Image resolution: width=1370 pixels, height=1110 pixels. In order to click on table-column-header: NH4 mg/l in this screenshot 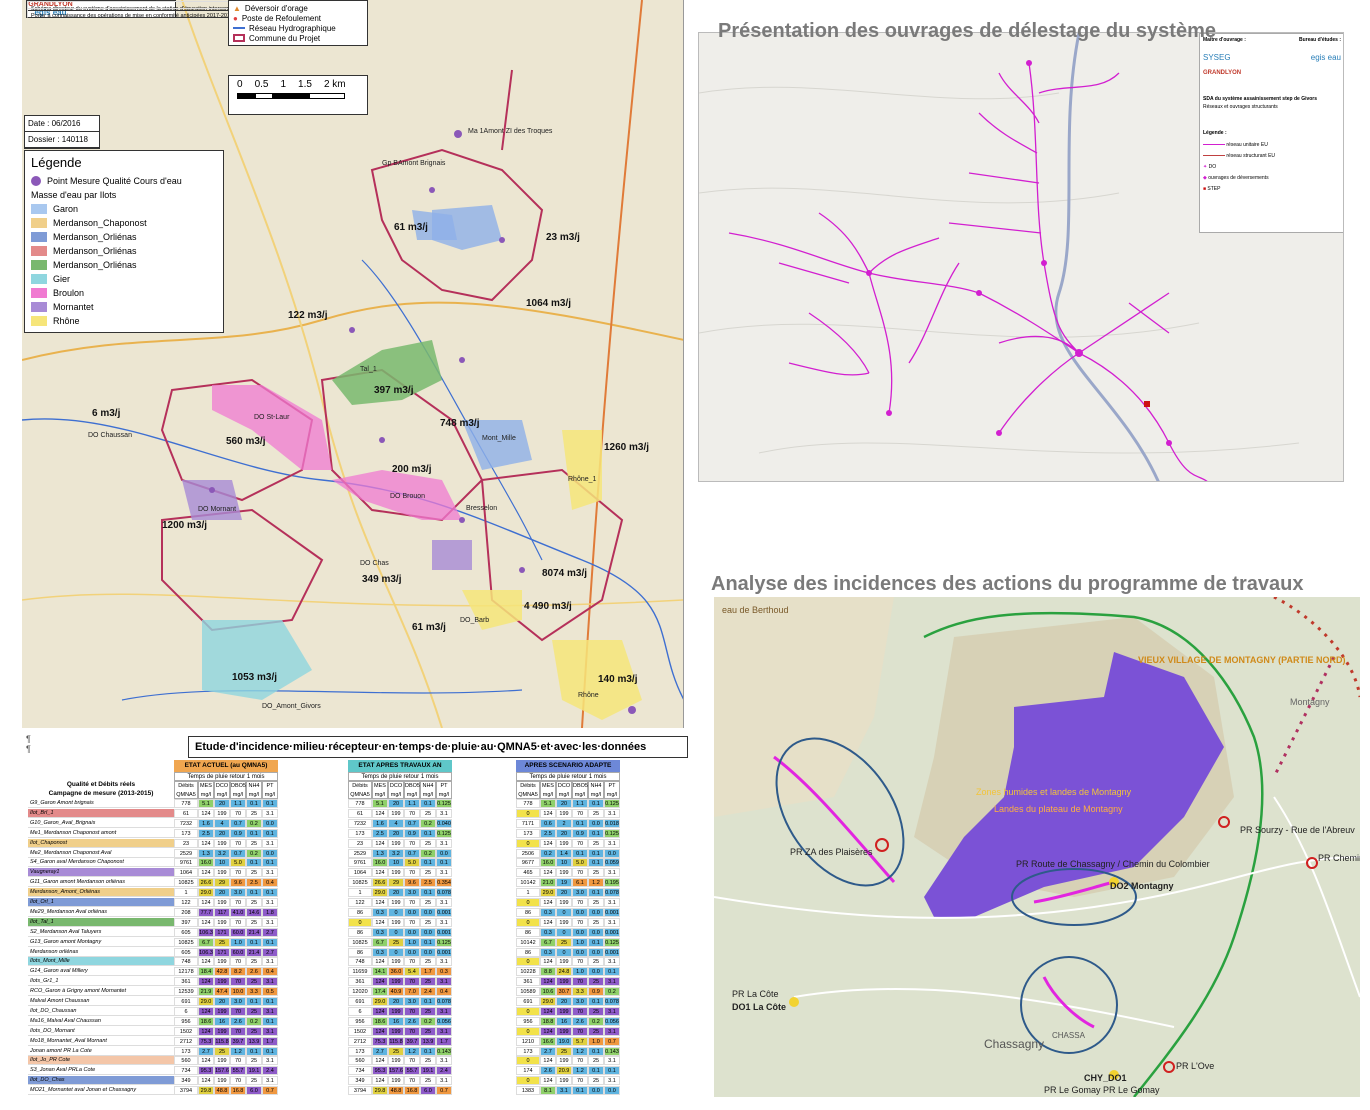, I will do `click(254, 790)`.